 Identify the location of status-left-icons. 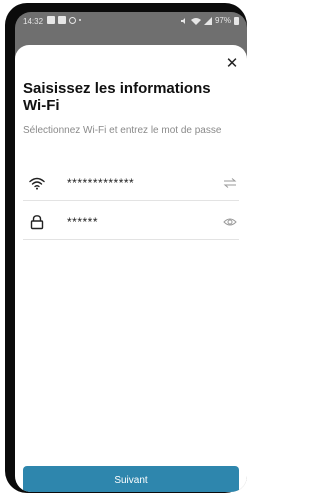
(64, 20).